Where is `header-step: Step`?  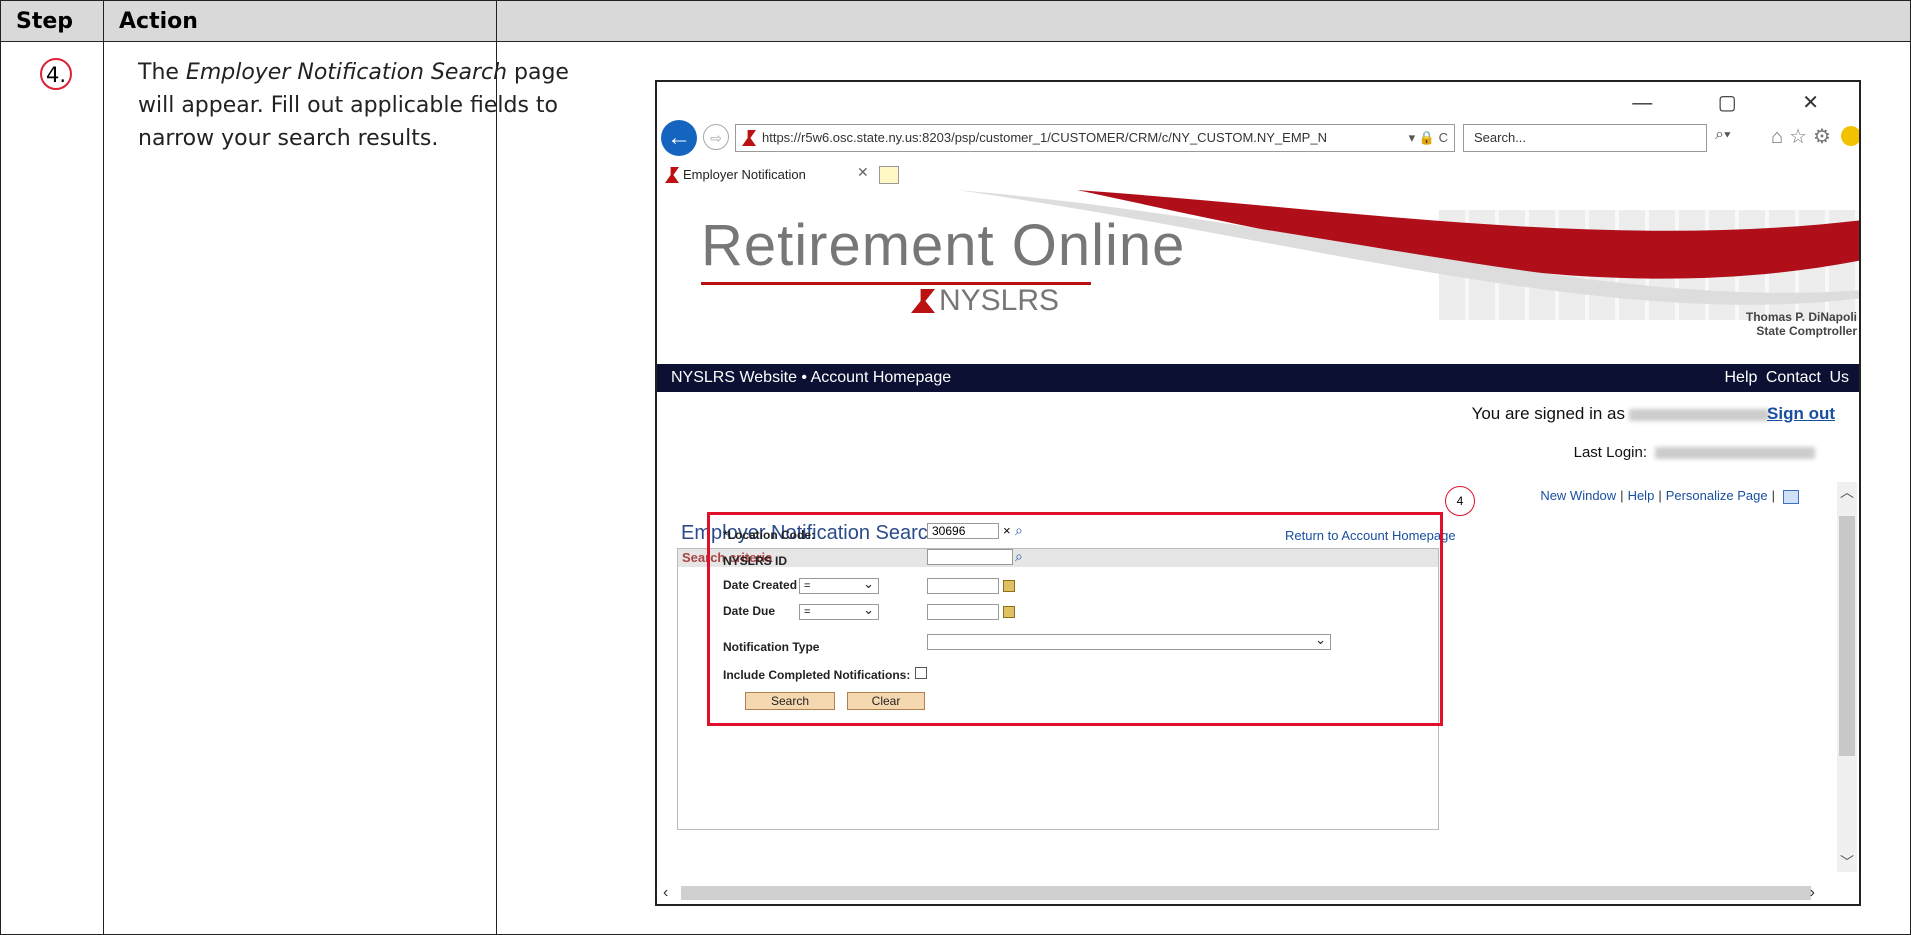 header-step: Step is located at coordinates (52, 21).